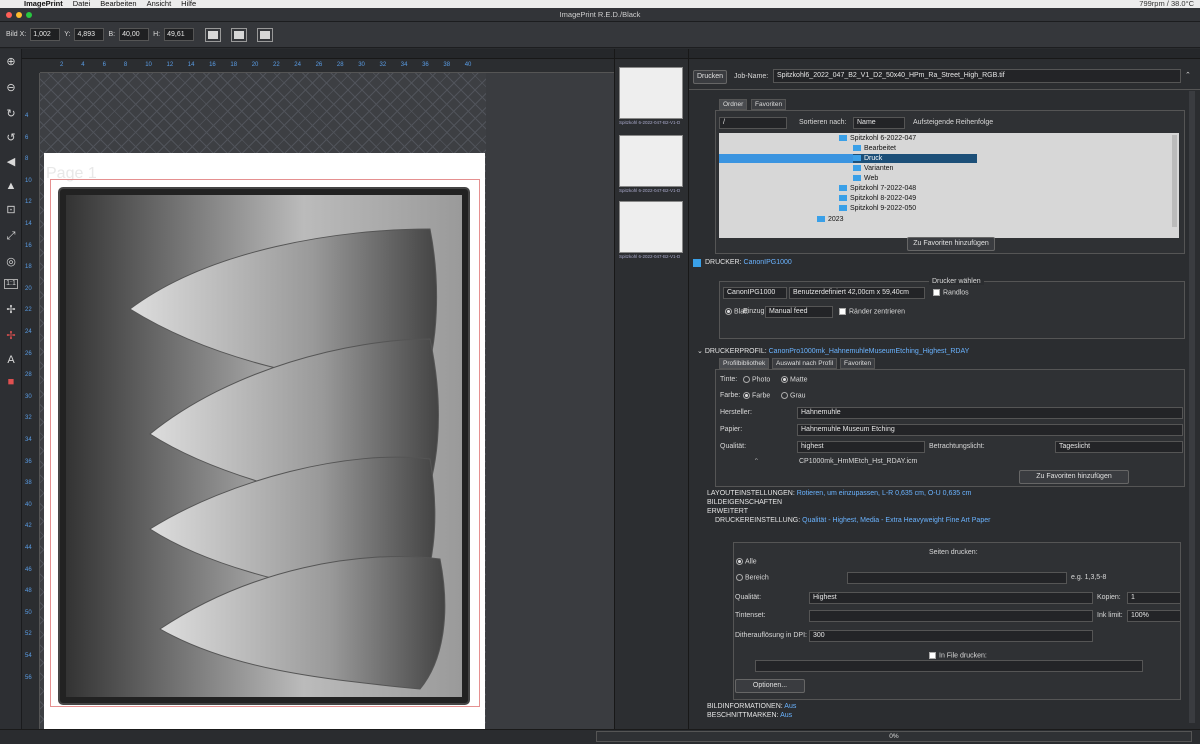  Describe the element at coordinates (752, 577) in the screenshot. I see `range-radio: Bereich` at that location.